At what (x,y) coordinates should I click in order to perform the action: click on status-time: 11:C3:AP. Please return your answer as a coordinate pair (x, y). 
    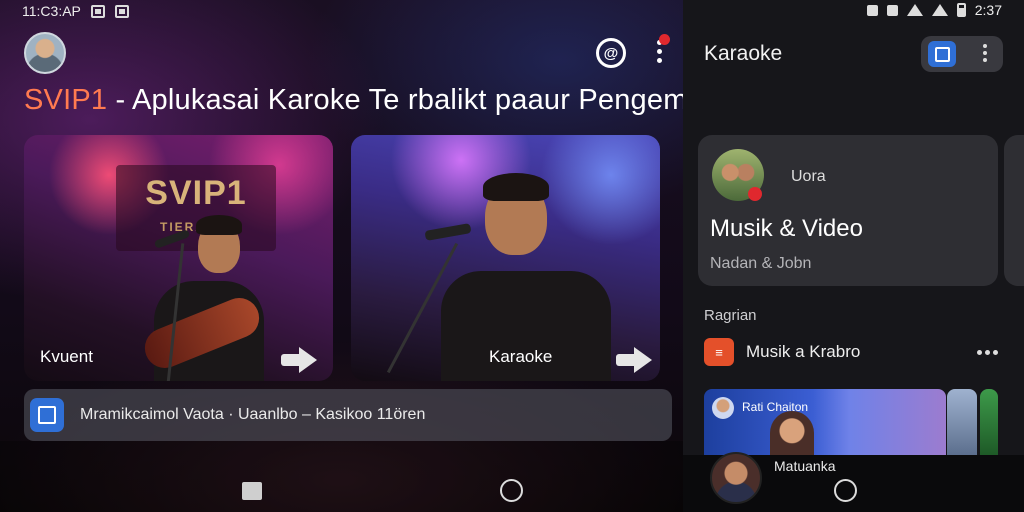
    Looking at the image, I should click on (51, 11).